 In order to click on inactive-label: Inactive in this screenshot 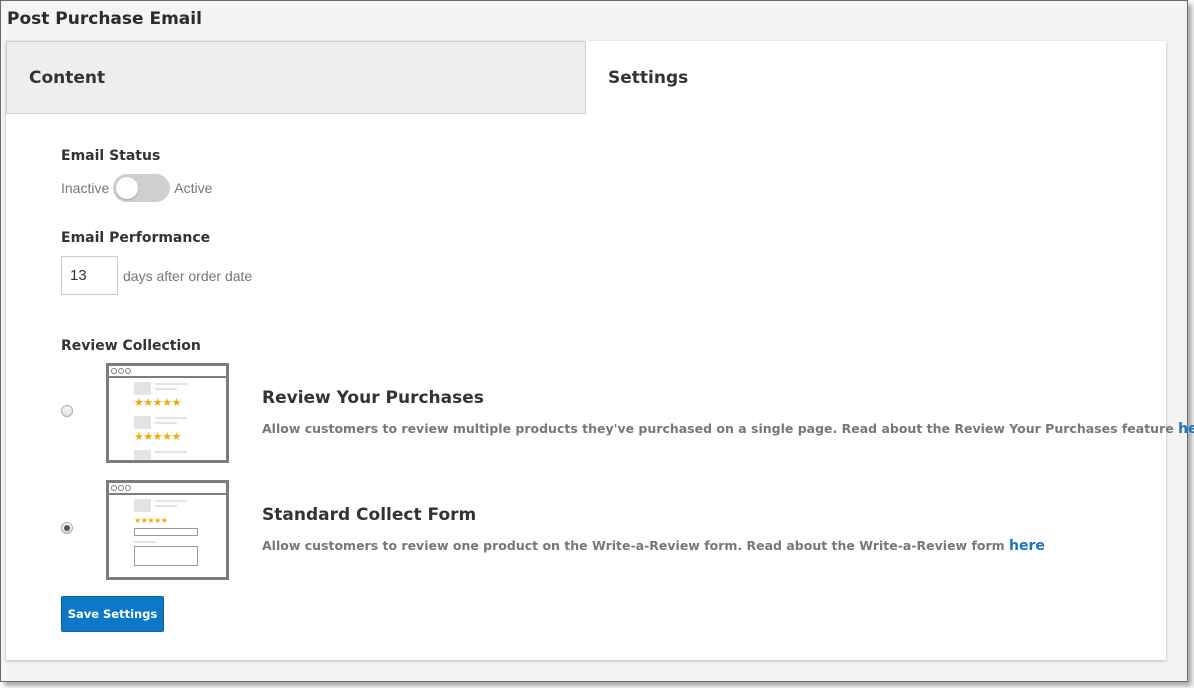, I will do `click(85, 188)`.